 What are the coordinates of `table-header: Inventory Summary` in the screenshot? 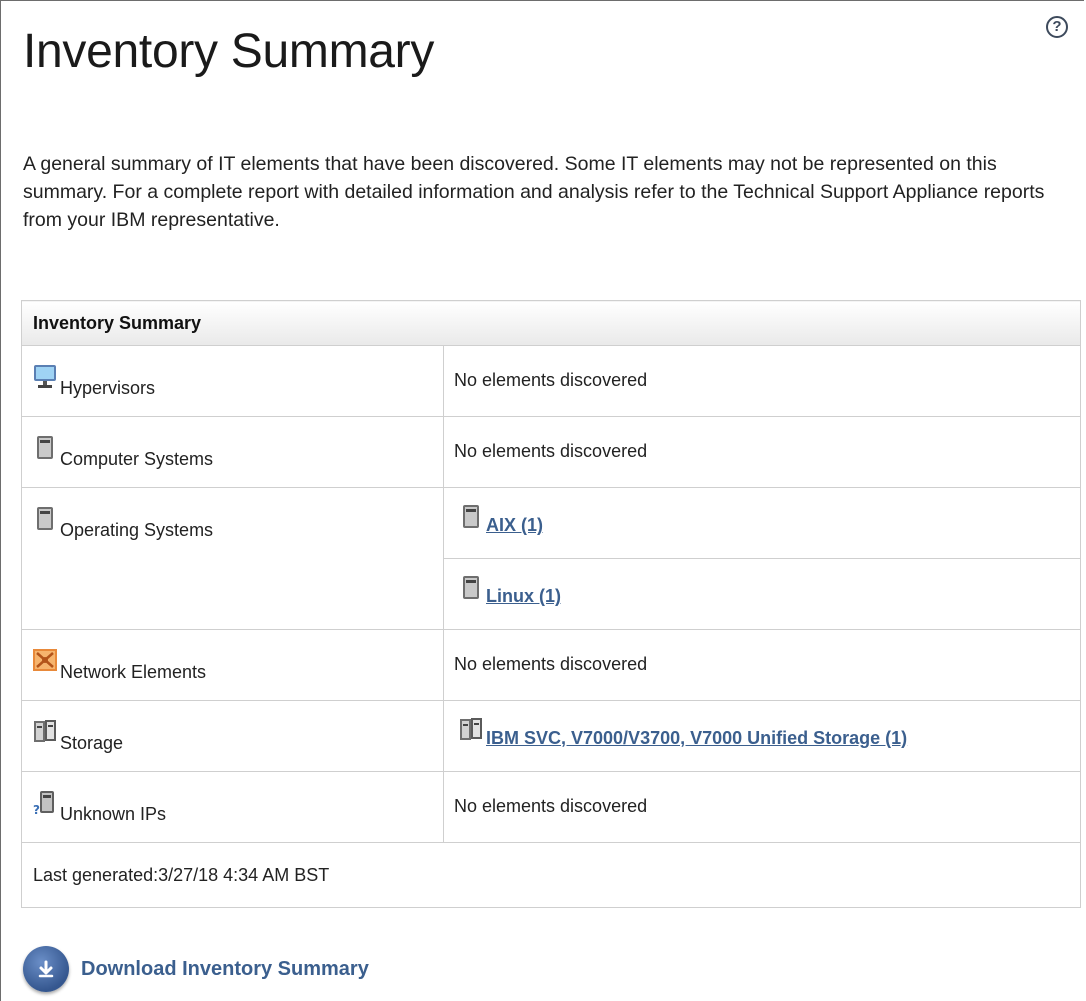 It's located at (551, 323).